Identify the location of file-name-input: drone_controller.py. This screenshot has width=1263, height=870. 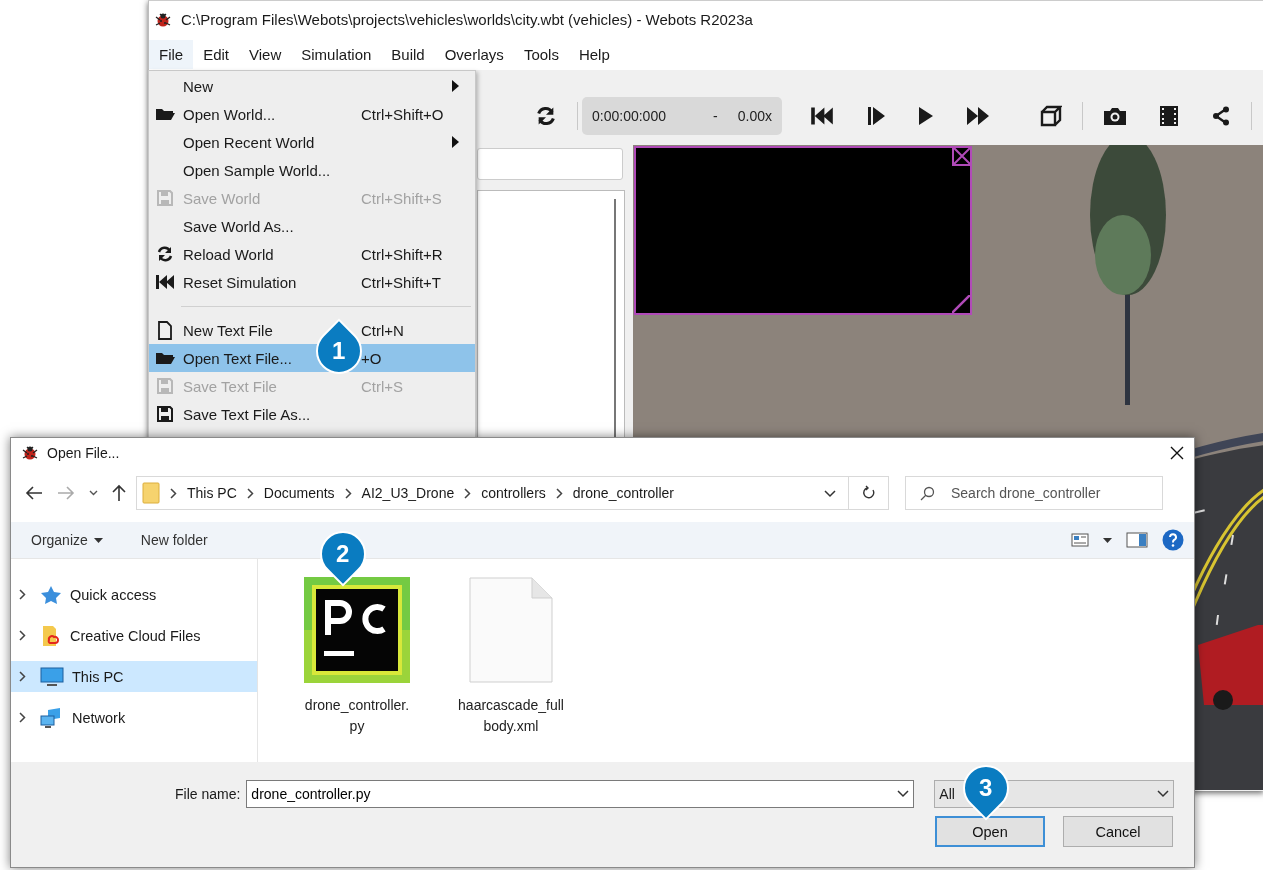
(574, 794).